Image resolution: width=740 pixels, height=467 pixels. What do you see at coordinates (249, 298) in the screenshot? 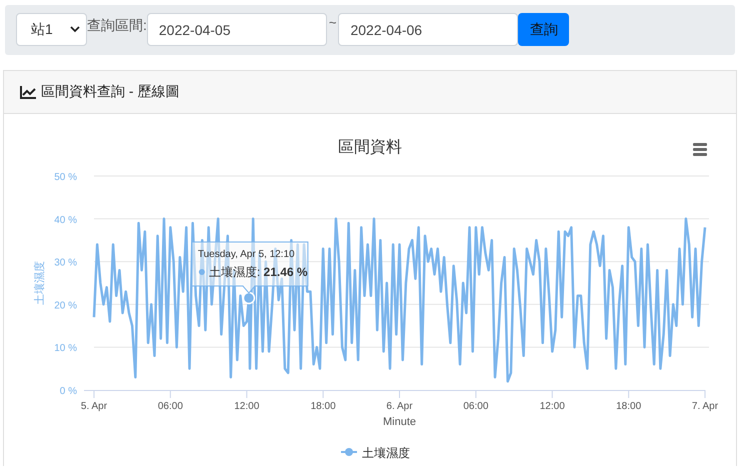
I see `highlighted-point` at bounding box center [249, 298].